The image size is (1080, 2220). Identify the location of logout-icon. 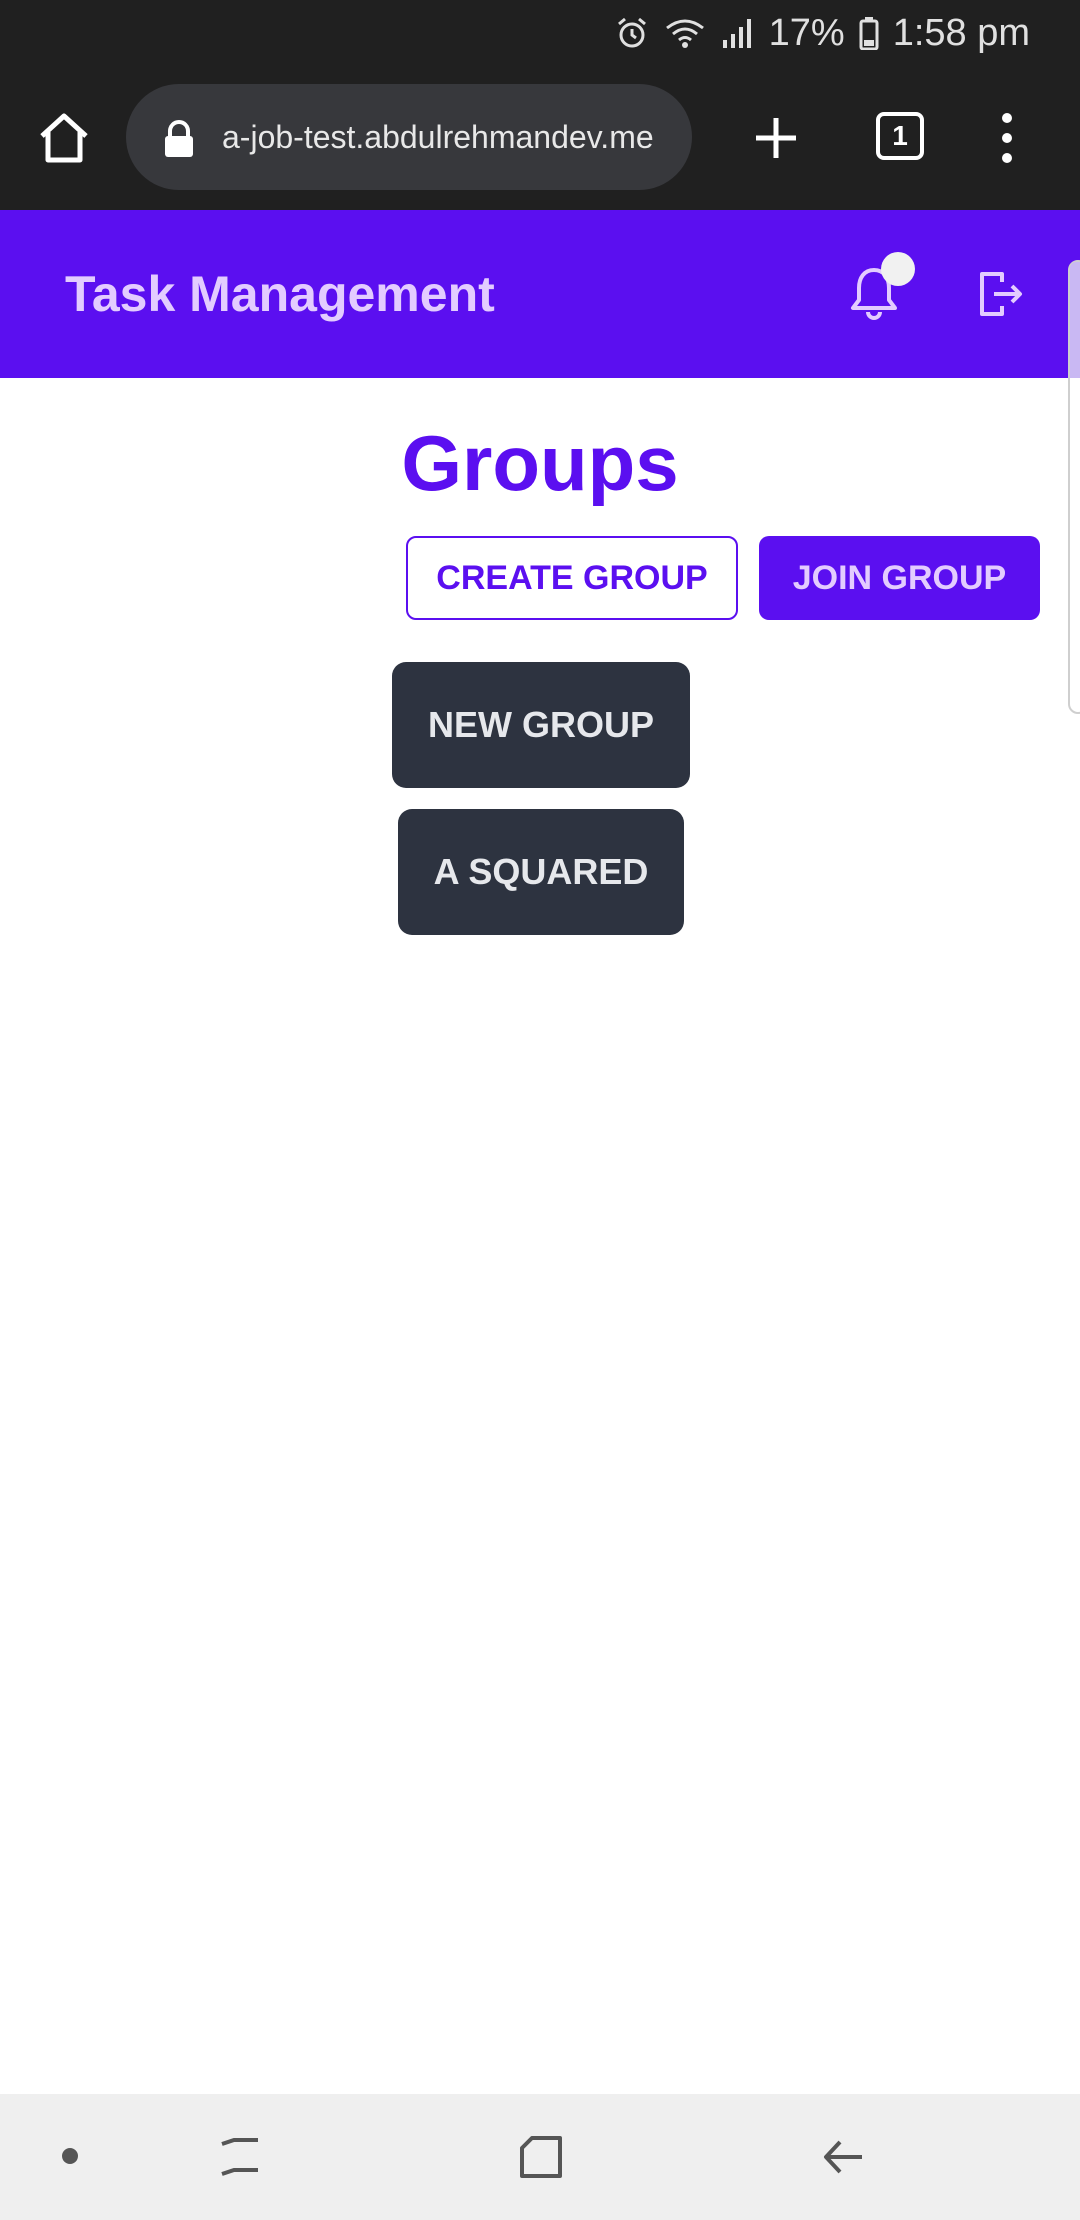
(1001, 294).